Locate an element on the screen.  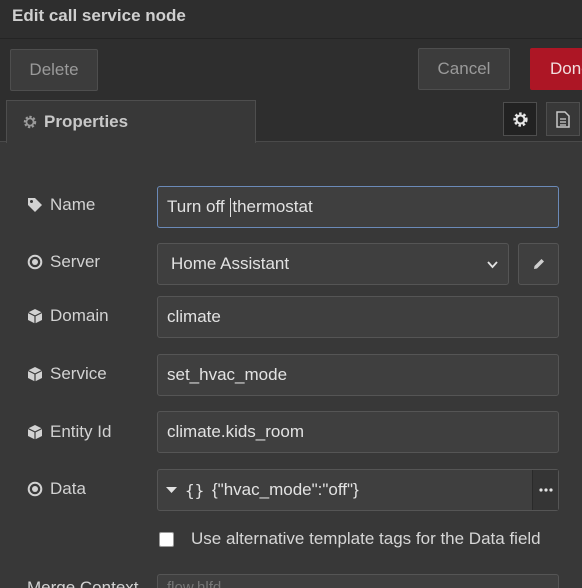
data-value: {"hvac_mode":"off"} is located at coordinates (370, 490).